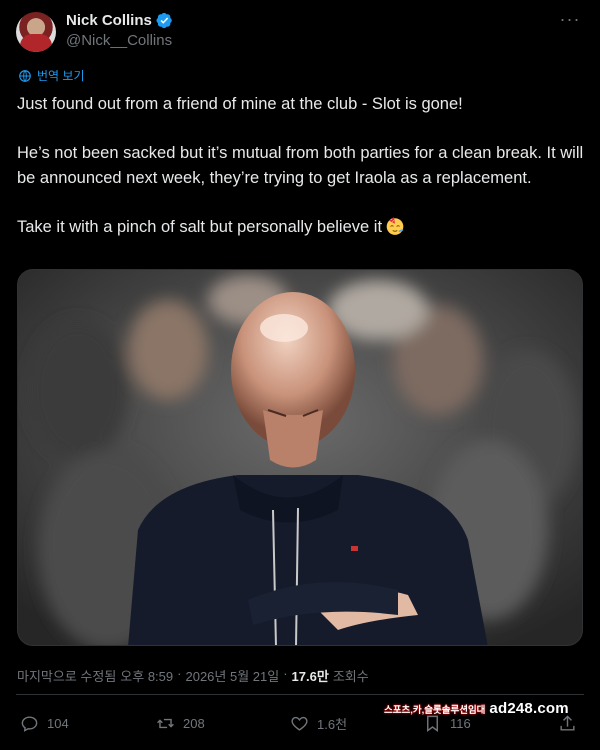 This screenshot has height=750, width=600. What do you see at coordinates (36, 32) in the screenshot?
I see `avatar` at bounding box center [36, 32].